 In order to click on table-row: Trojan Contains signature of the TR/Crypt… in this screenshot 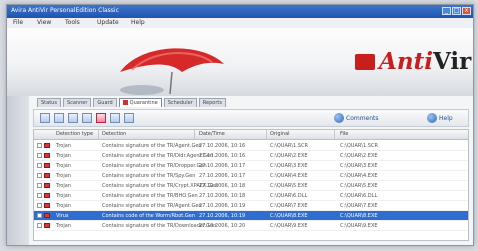, I will do `click(251, 185)`.